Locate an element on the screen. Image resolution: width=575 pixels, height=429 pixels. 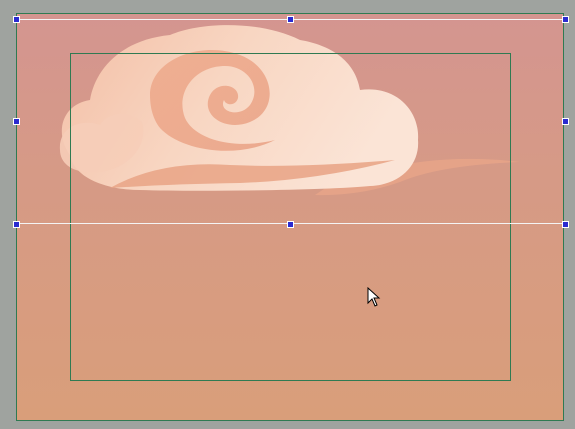
handle-bottom-center is located at coordinates (290, 224).